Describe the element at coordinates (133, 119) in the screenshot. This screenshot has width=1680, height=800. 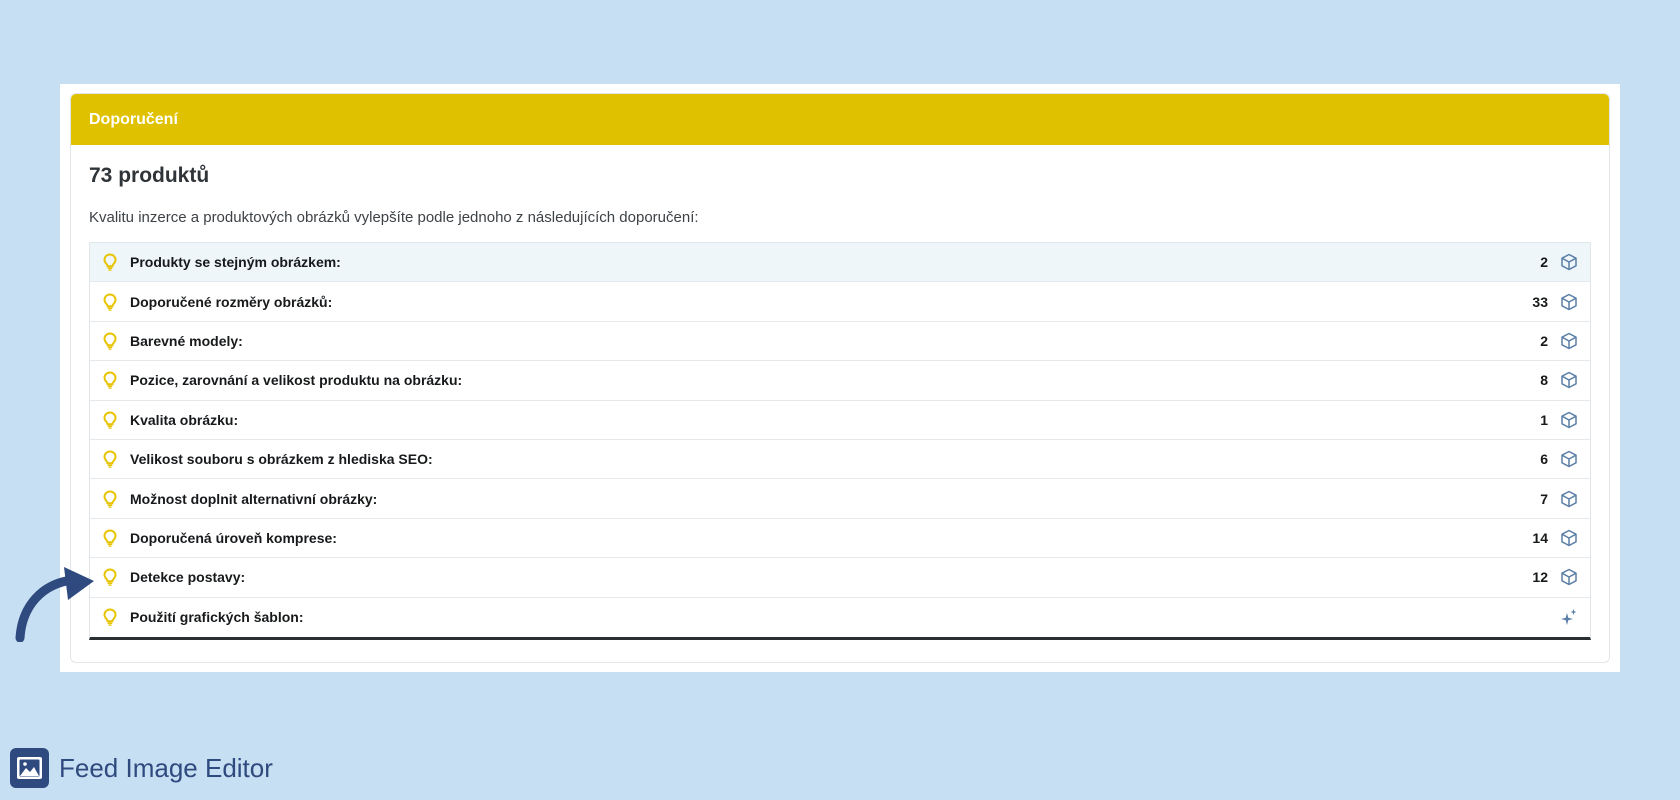
I see `card-header-title: Doporučení` at that location.